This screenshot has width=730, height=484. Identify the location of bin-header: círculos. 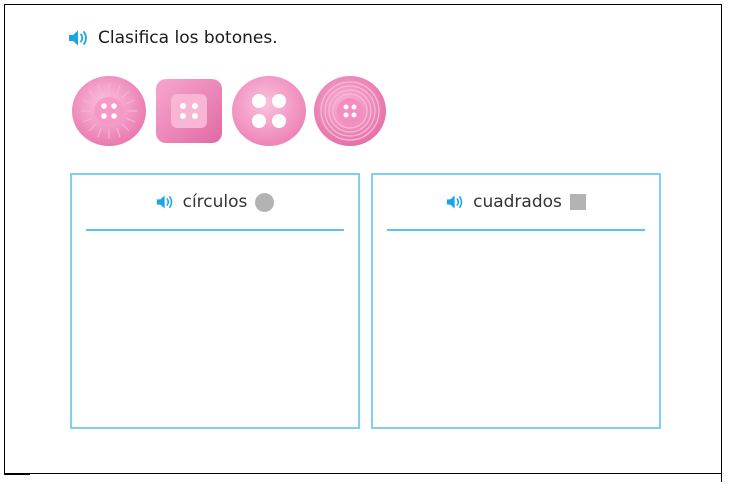
(215, 203).